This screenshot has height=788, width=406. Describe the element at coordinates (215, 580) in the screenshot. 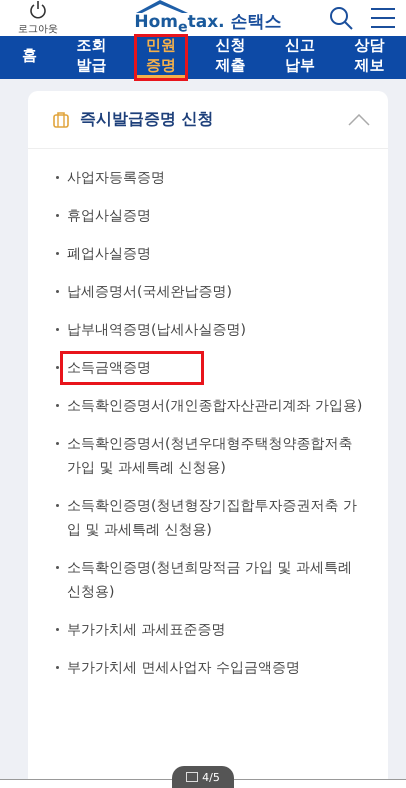

I see `certificate-link: 소득확인증명(청년희망적금 가입 및 과세특례 신청용)` at that location.